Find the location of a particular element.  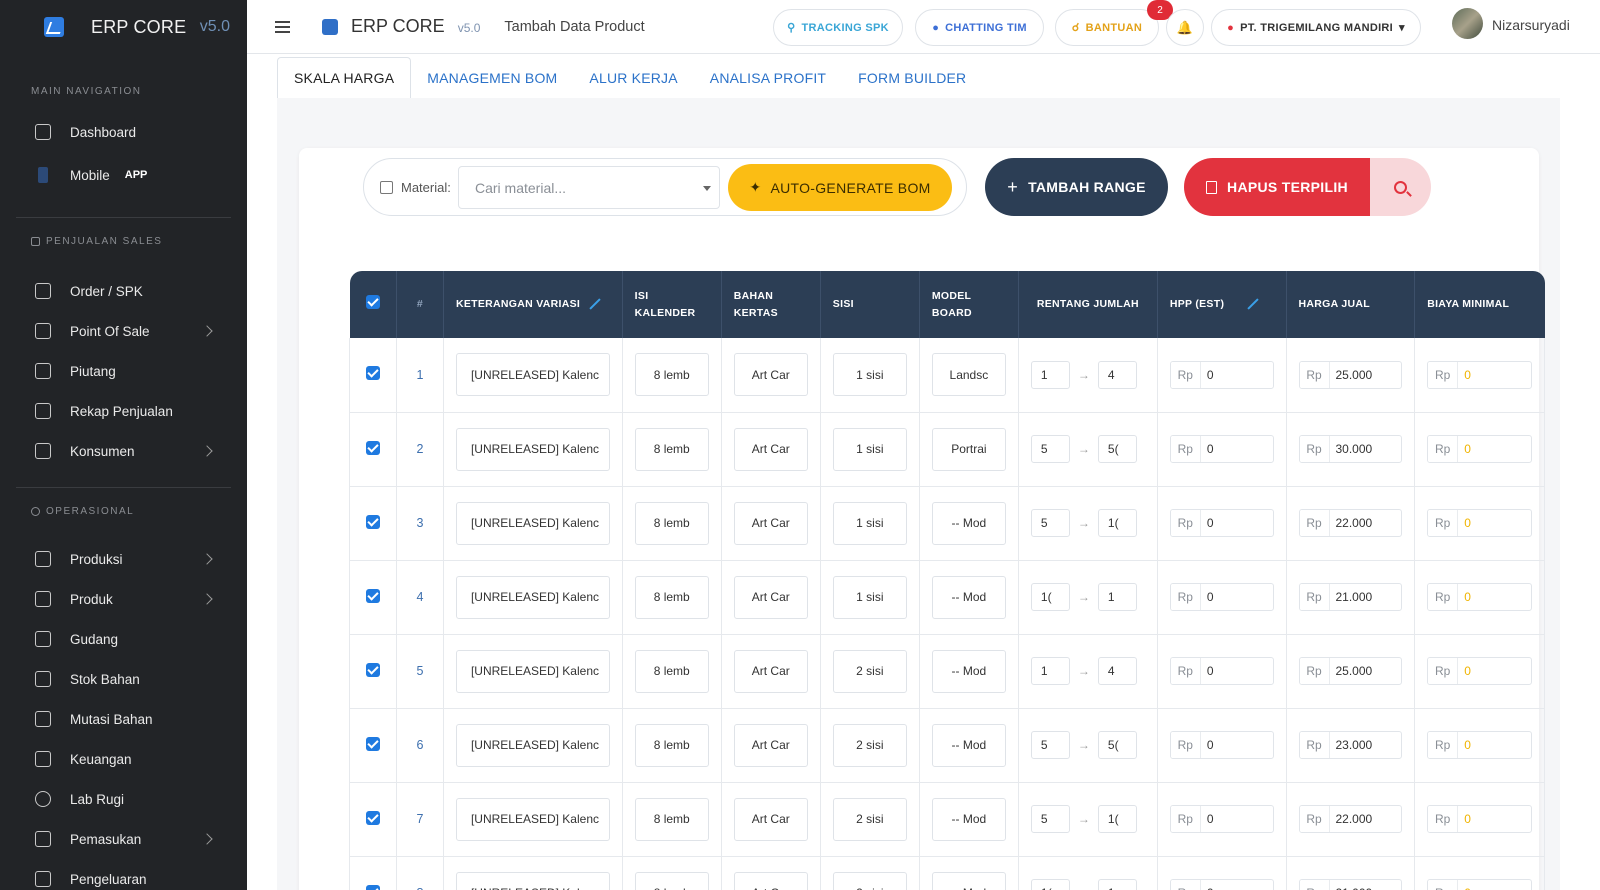

select-all-checkbox is located at coordinates (372, 301).